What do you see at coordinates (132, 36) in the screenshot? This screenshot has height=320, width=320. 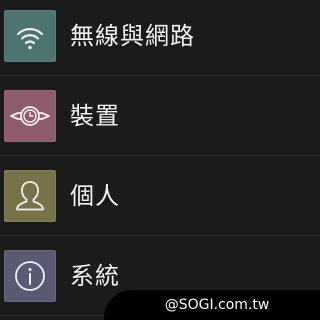 I see `settings-item-label: 無線與網路` at bounding box center [132, 36].